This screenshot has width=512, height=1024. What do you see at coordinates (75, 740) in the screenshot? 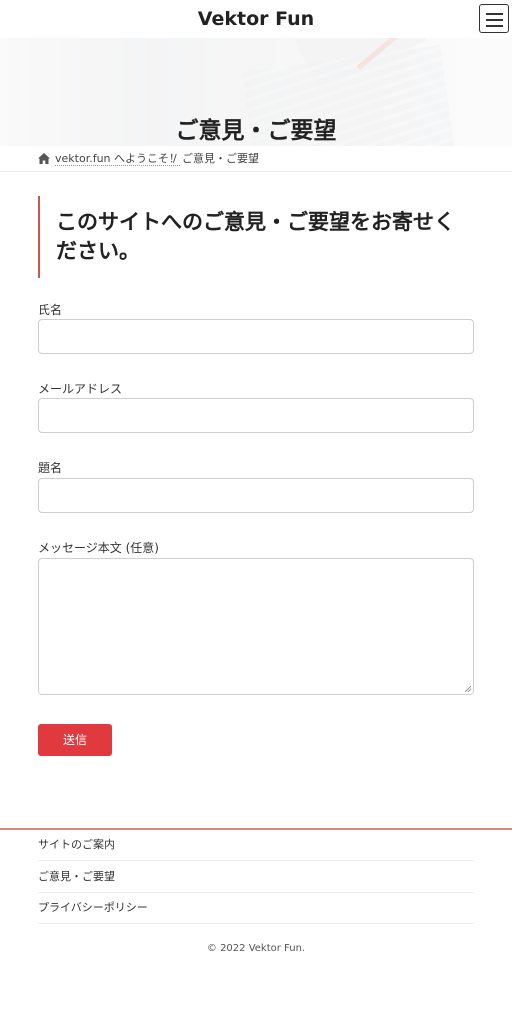
I see `submit-button: 送信` at bounding box center [75, 740].